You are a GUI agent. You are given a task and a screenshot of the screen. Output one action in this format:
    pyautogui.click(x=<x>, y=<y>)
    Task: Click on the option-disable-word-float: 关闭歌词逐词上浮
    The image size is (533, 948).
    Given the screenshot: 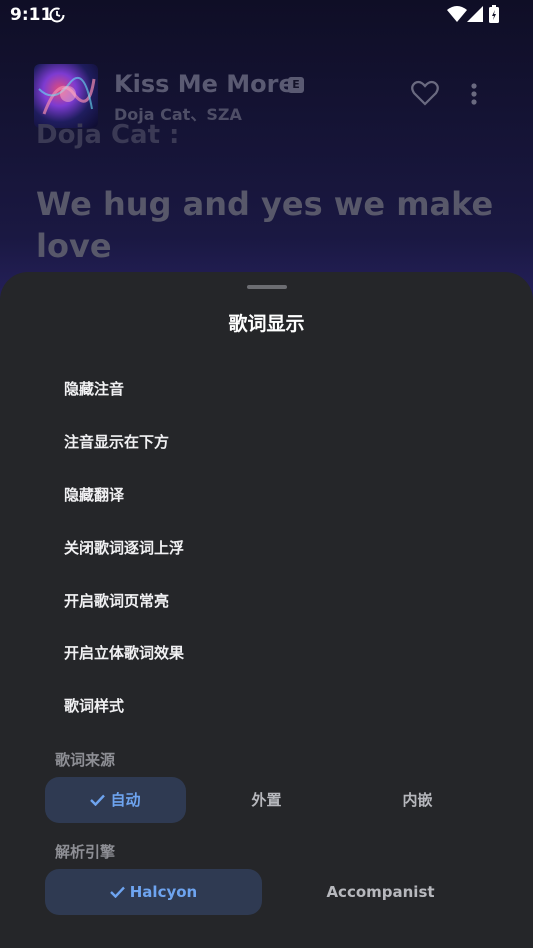 What is the action you would take?
    pyautogui.click(x=124, y=547)
    